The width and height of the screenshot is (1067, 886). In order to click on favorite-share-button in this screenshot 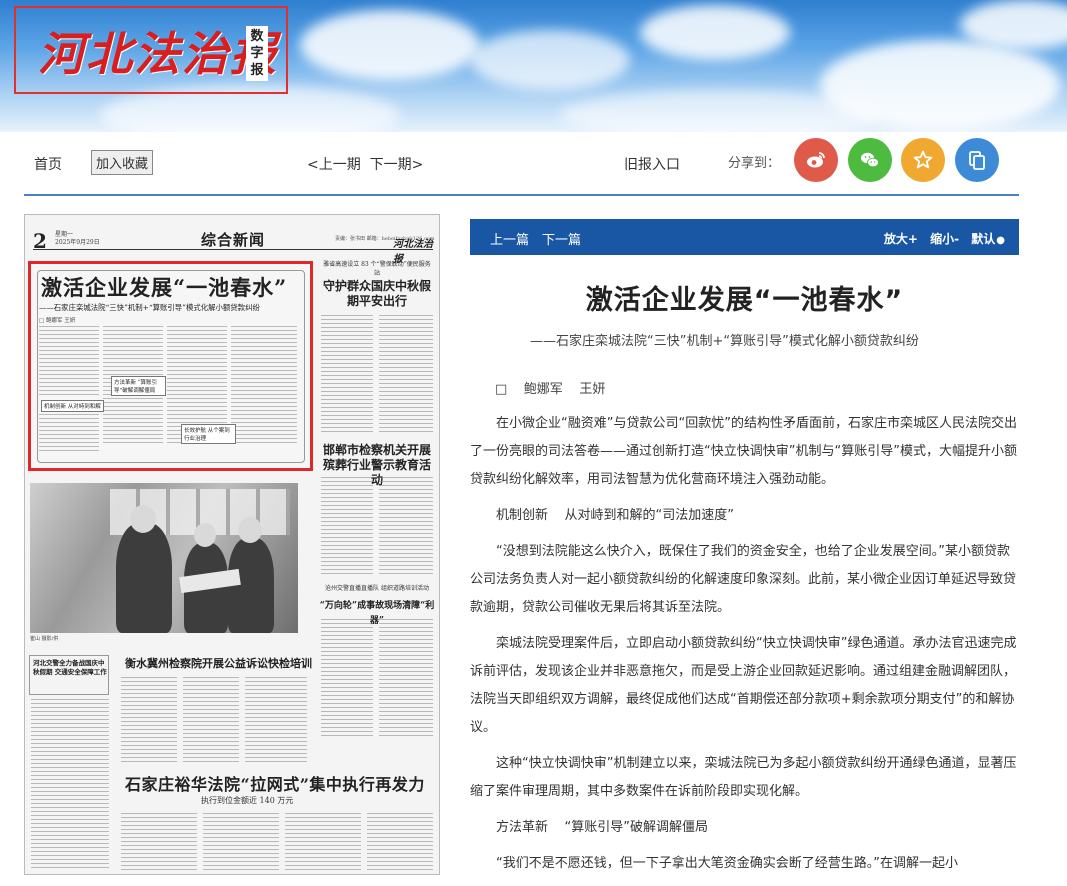, I will do `click(923, 160)`.